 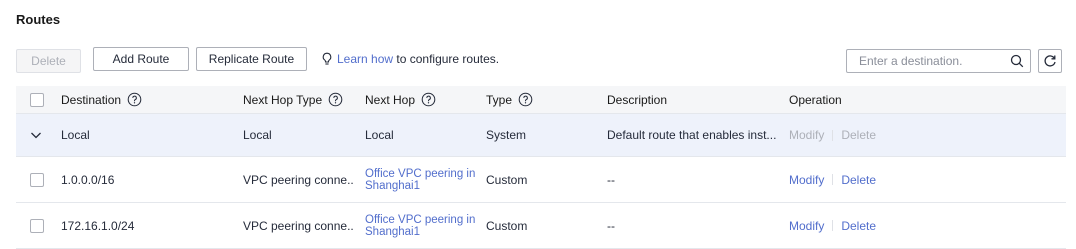 What do you see at coordinates (283, 99) in the screenshot?
I see `column-header-next-hop-type: Next Hop Type` at bounding box center [283, 99].